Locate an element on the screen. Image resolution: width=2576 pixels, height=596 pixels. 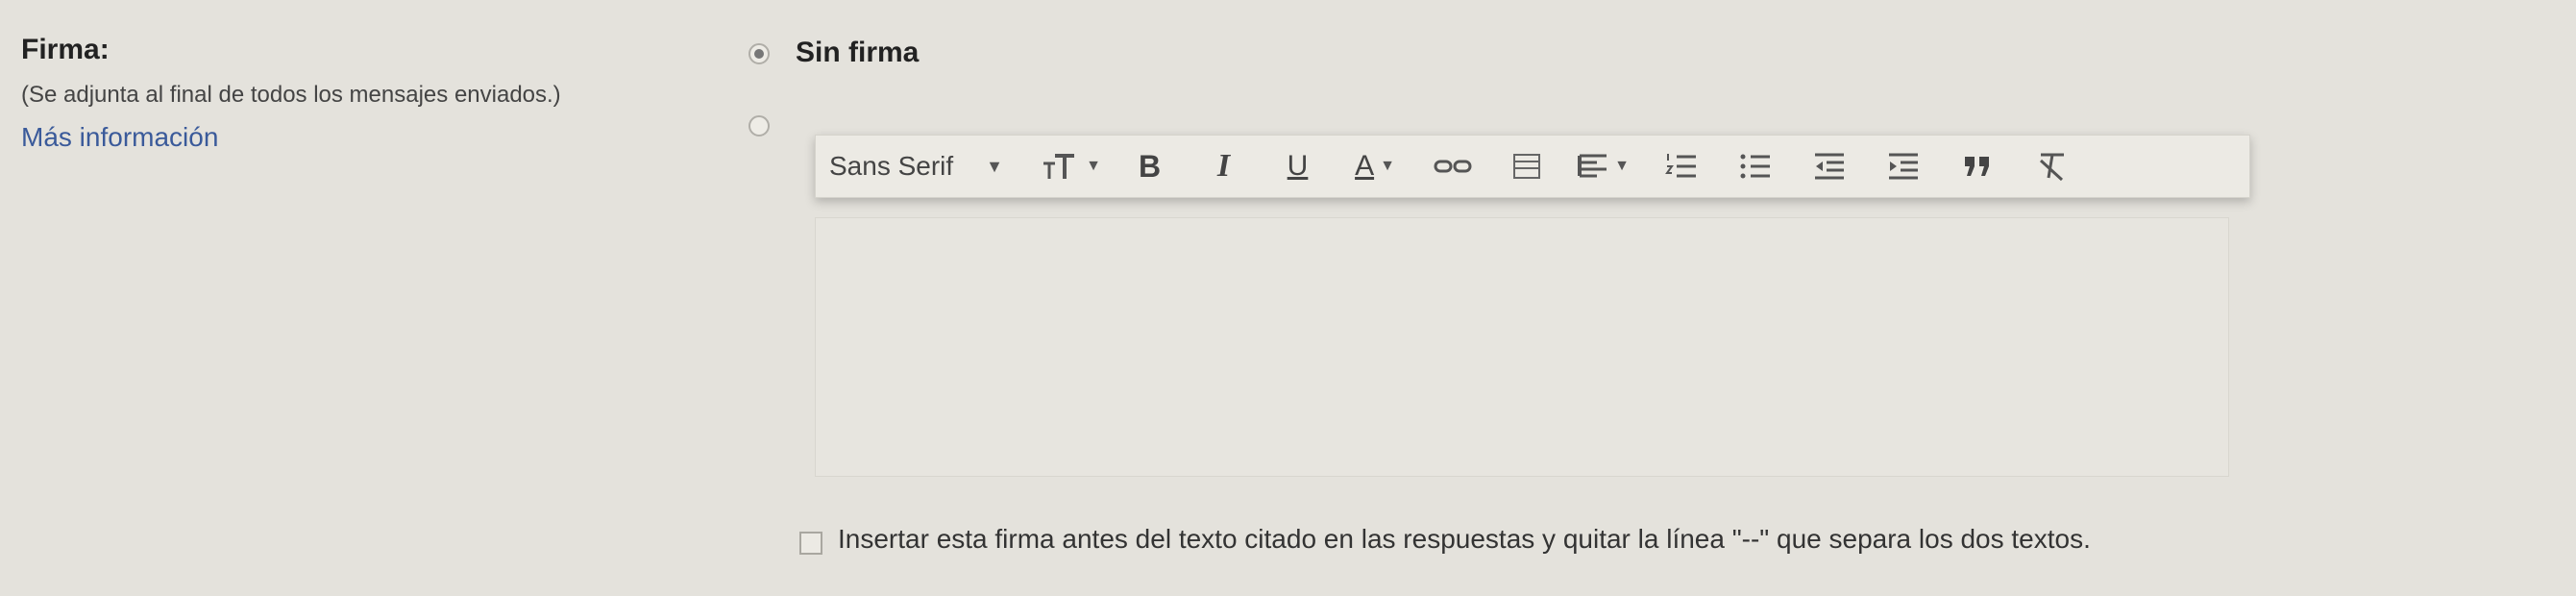
text-color-button: A ▼ is located at coordinates (1375, 166).